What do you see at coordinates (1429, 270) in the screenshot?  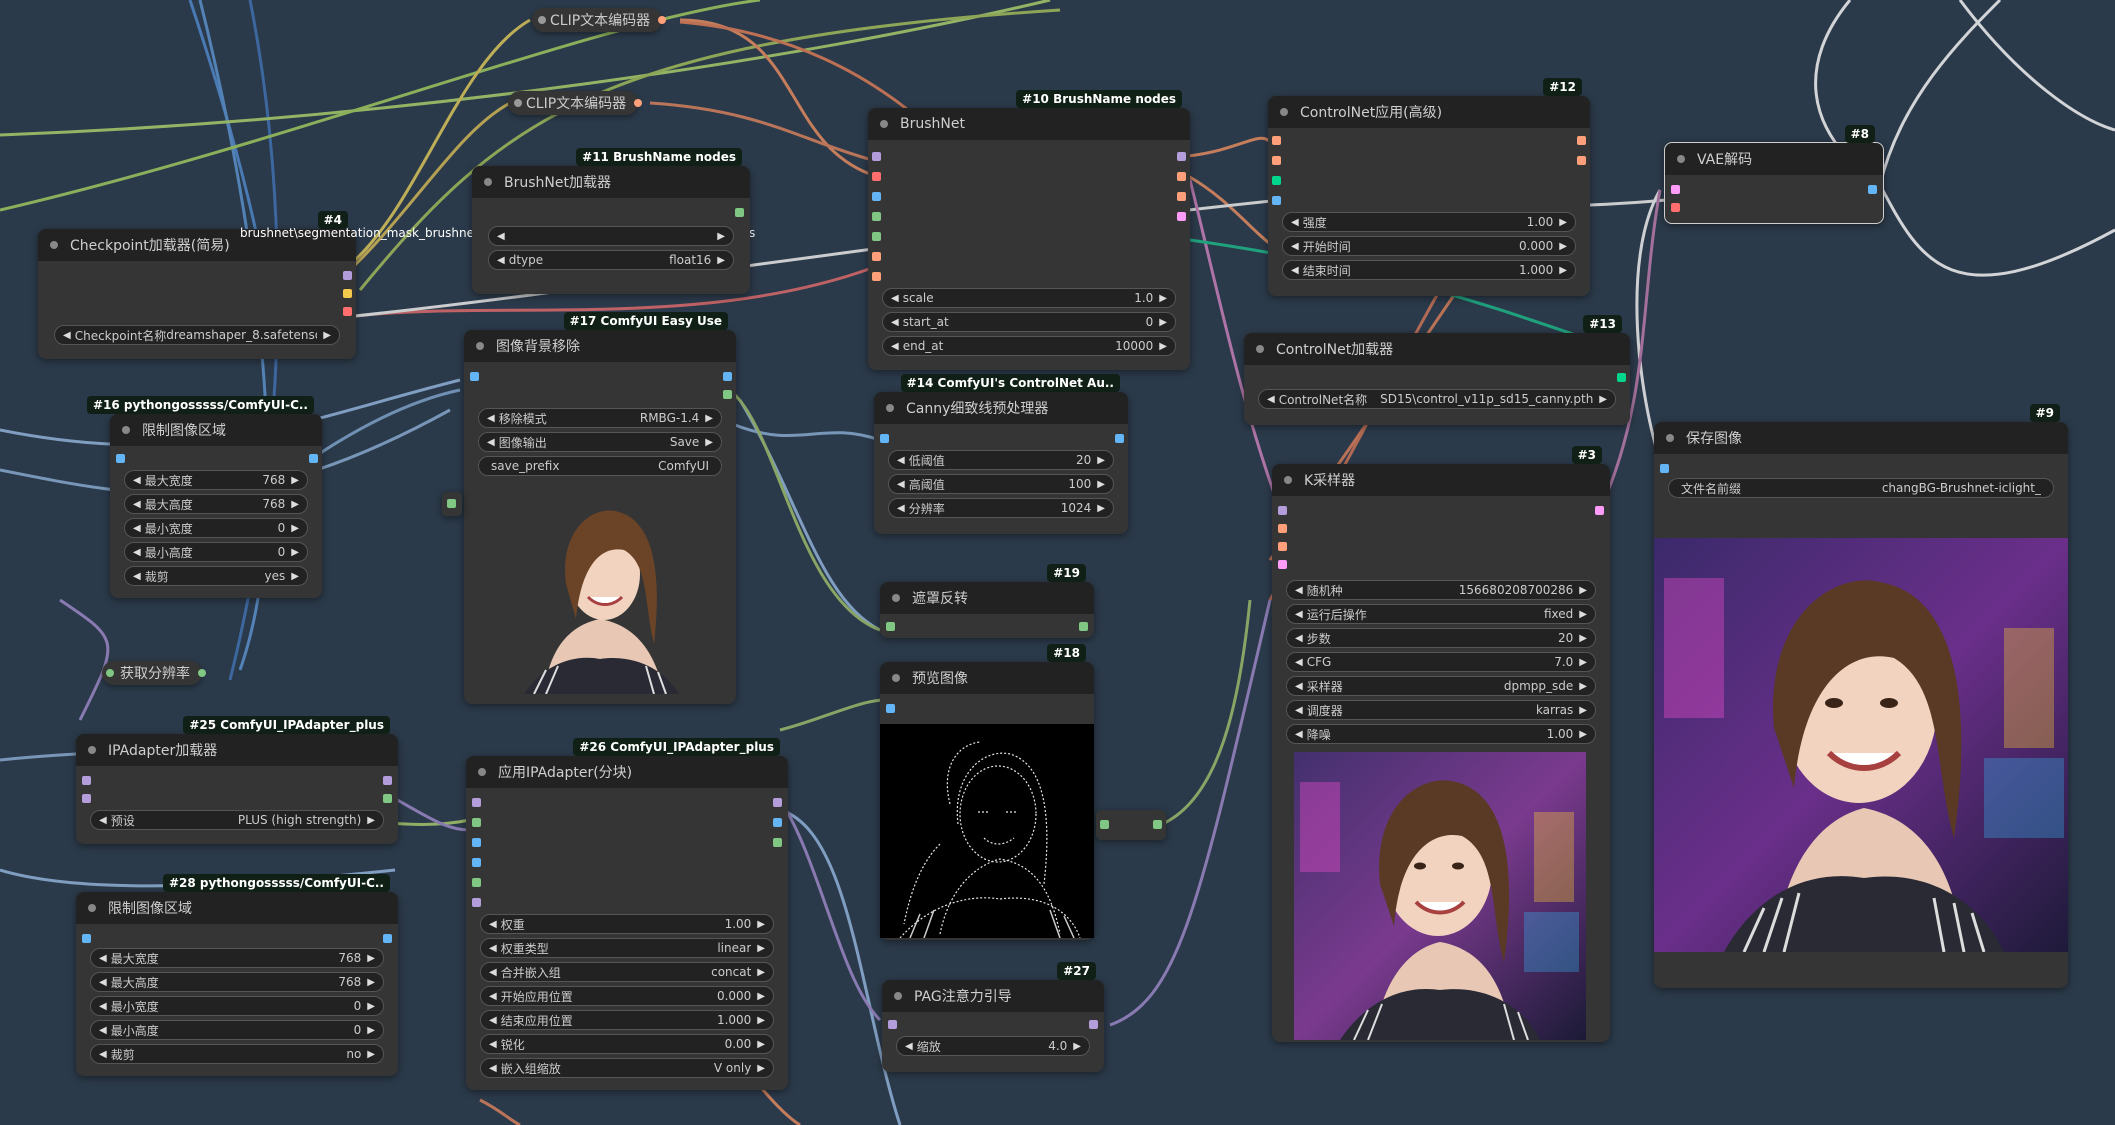 I see `end-percent-widget: ◀ 结束时间 1.000 ▶` at bounding box center [1429, 270].